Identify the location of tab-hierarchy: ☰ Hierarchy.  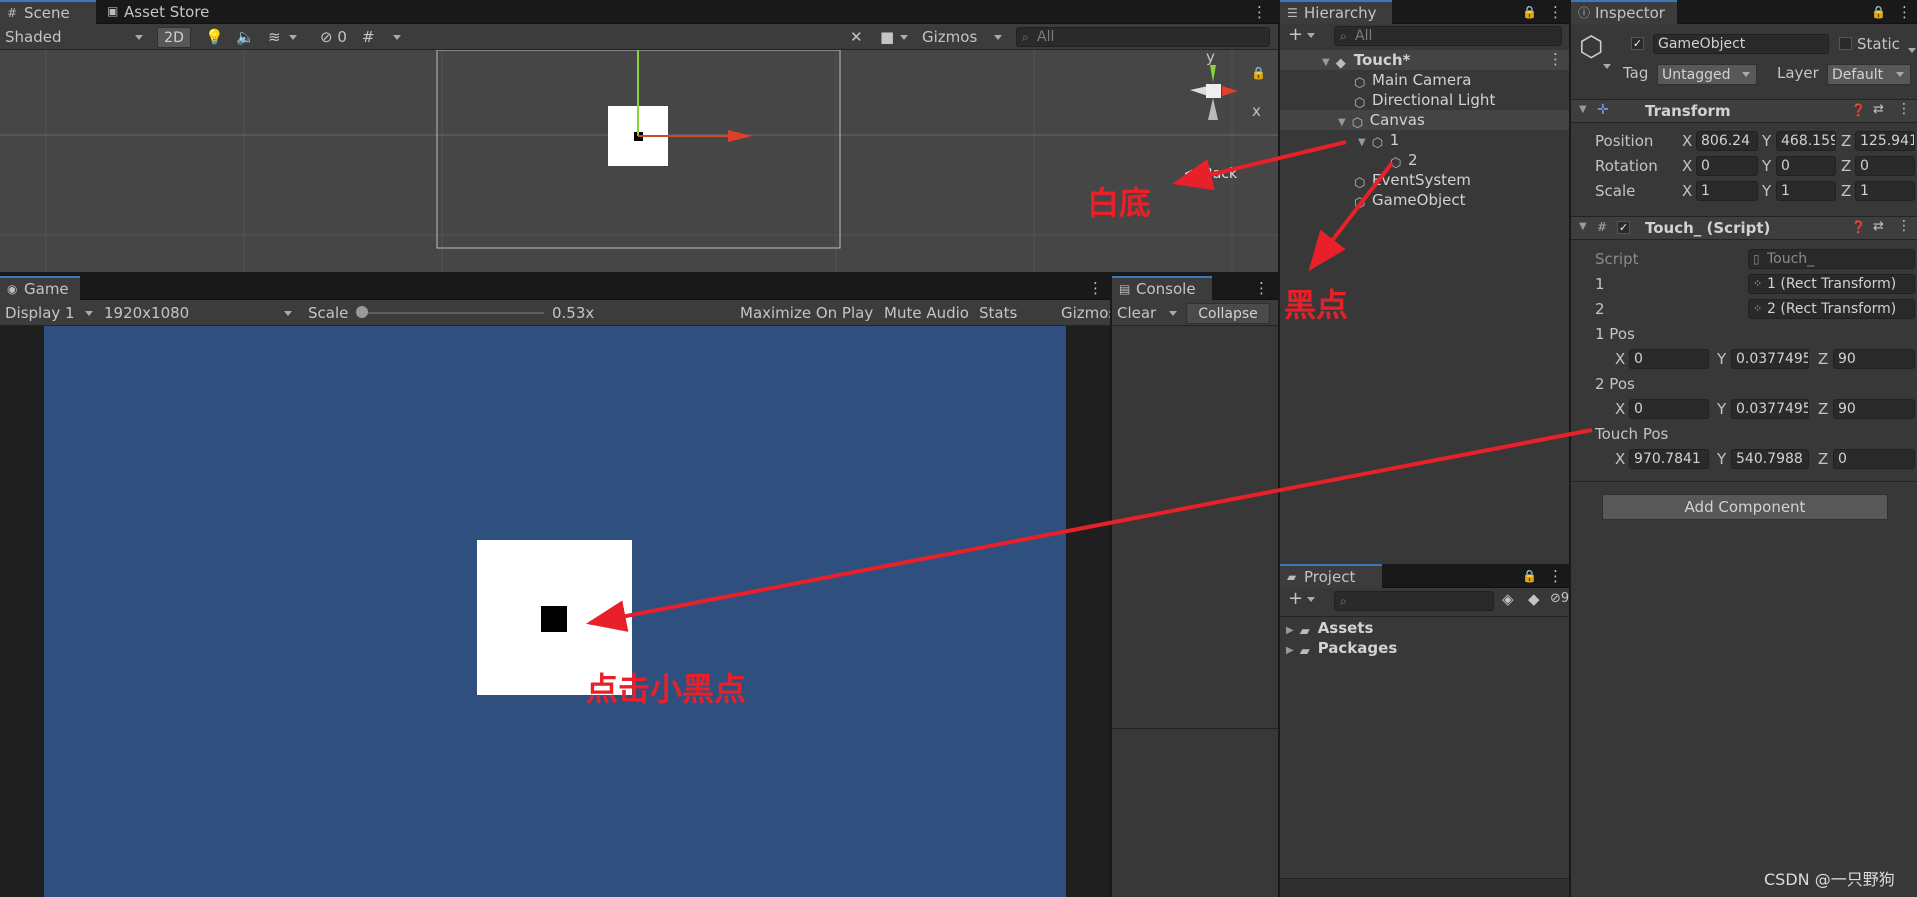
(1336, 12).